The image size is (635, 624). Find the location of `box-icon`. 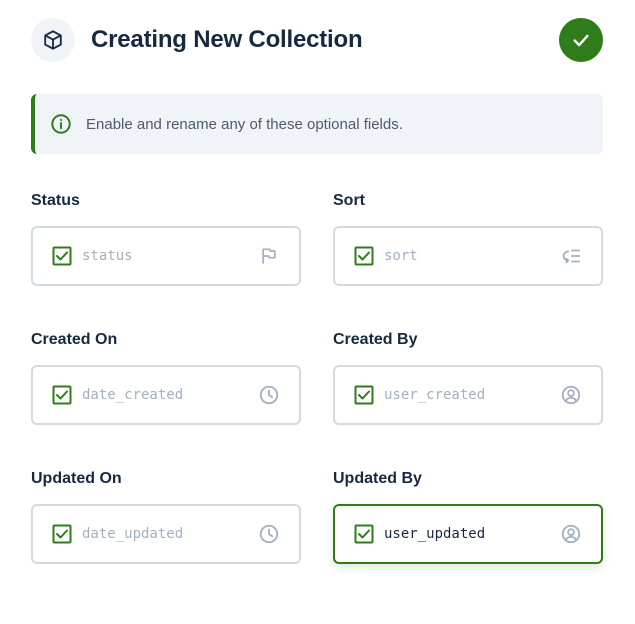

box-icon is located at coordinates (53, 40).